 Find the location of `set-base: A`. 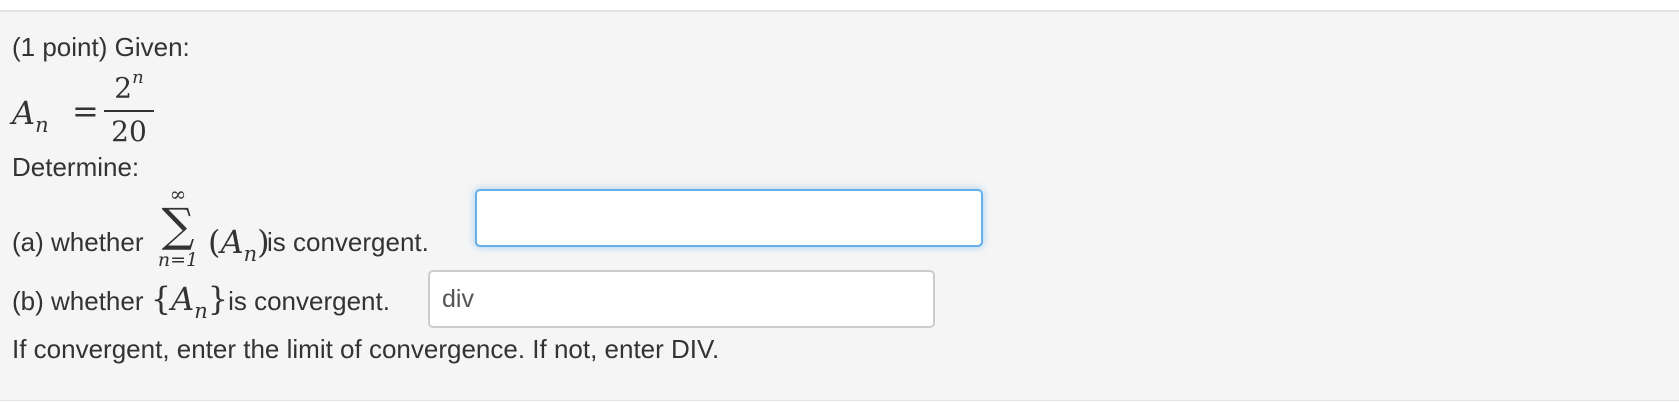

set-base: A is located at coordinates (183, 299).